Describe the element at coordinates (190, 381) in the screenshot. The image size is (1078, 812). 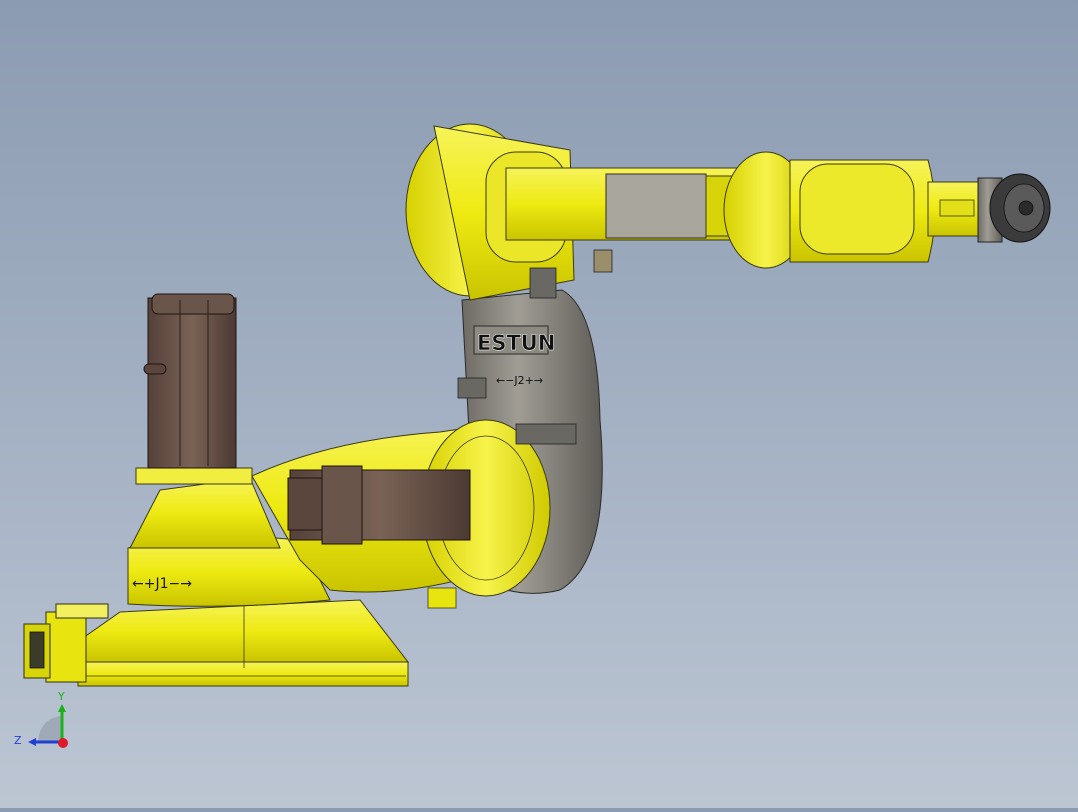
I see `j1-servo-motor` at that location.